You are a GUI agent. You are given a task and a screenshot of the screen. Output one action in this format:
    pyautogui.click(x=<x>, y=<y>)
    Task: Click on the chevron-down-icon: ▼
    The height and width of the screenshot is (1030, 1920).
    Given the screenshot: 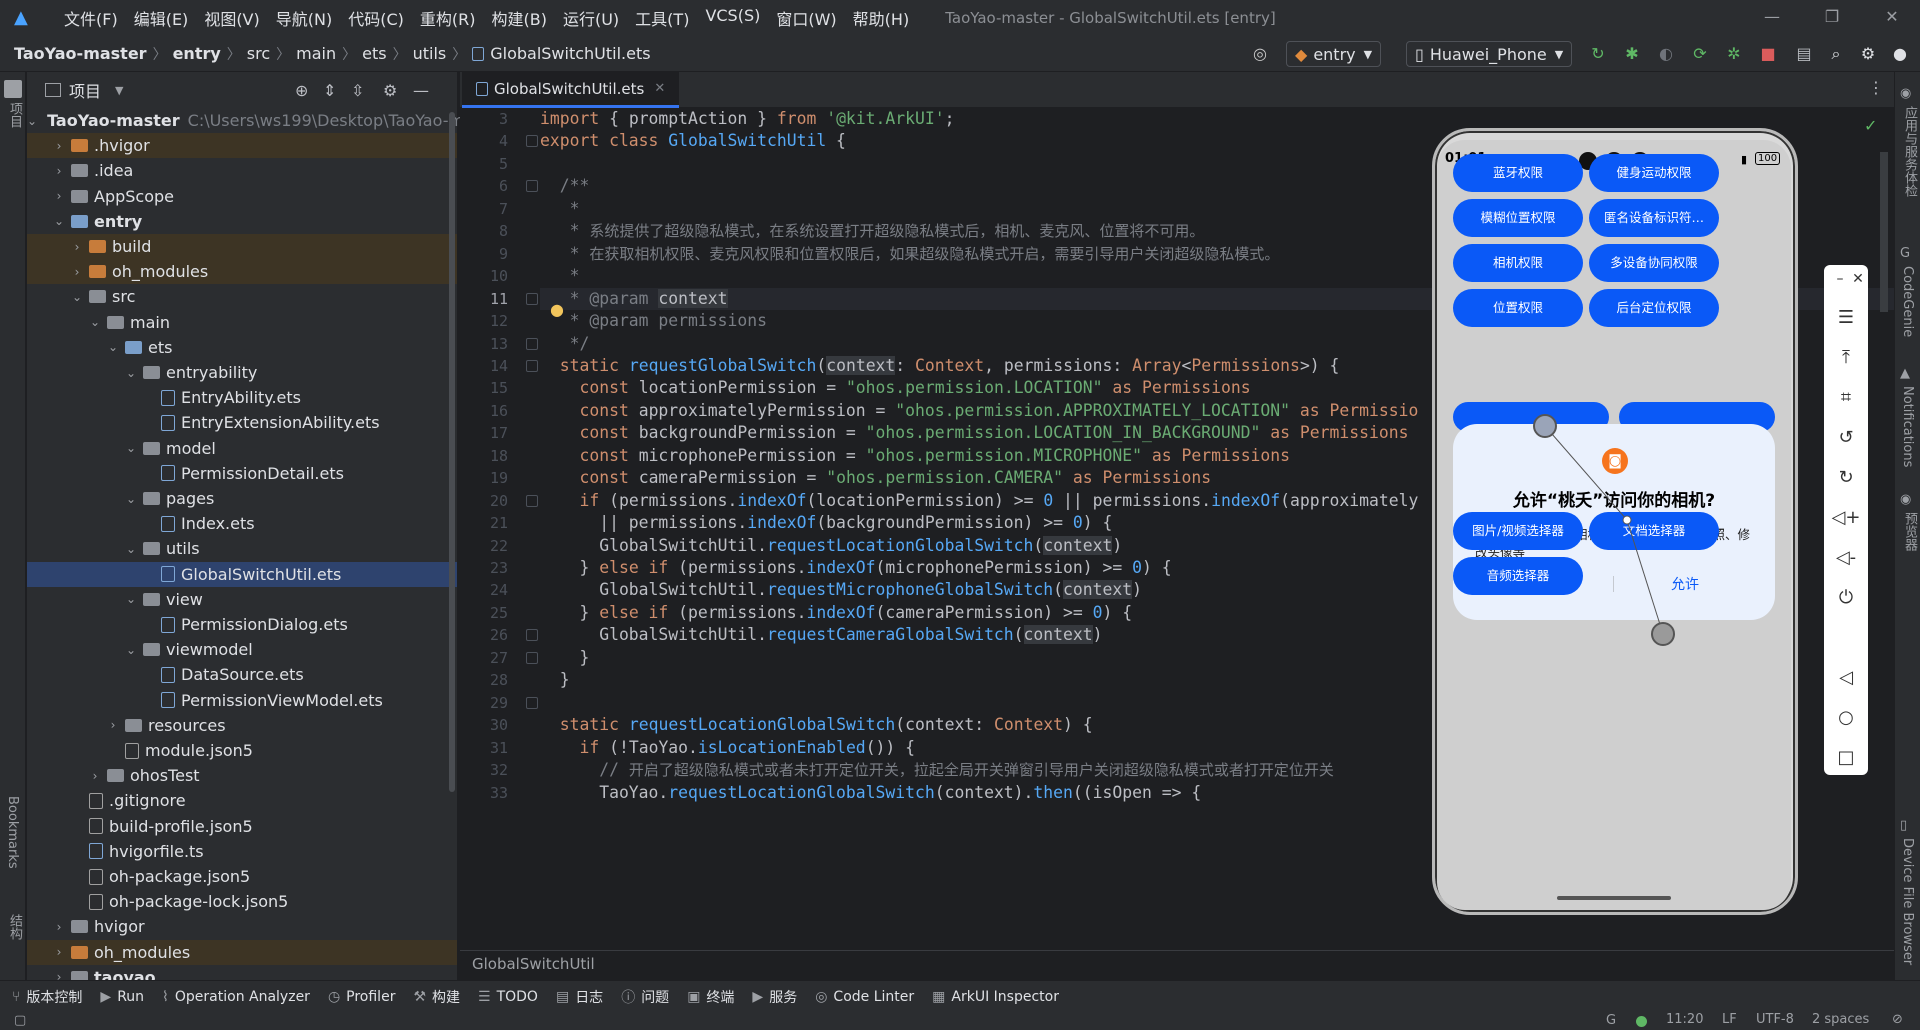 What is the action you would take?
    pyautogui.click(x=119, y=90)
    